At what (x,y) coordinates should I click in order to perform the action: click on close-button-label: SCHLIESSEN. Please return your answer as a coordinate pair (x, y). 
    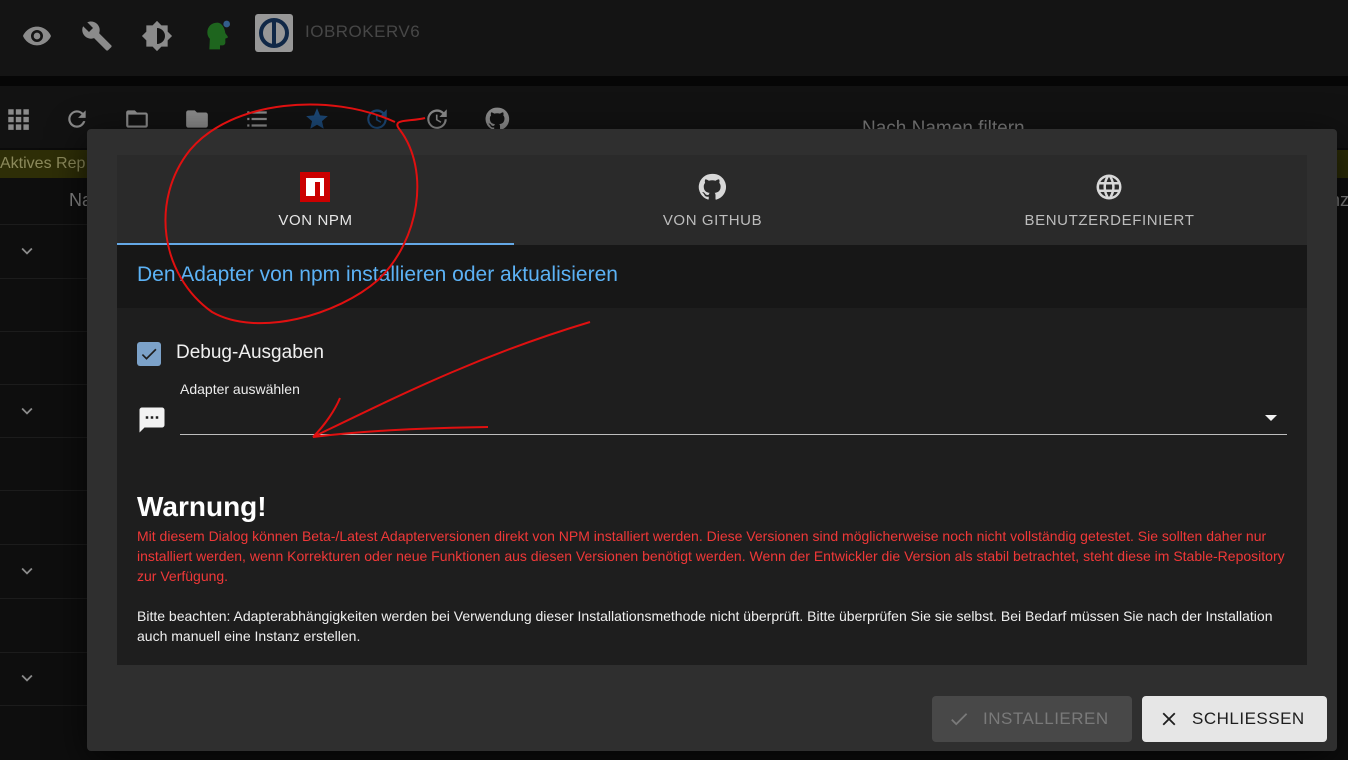
    Looking at the image, I should click on (1248, 718).